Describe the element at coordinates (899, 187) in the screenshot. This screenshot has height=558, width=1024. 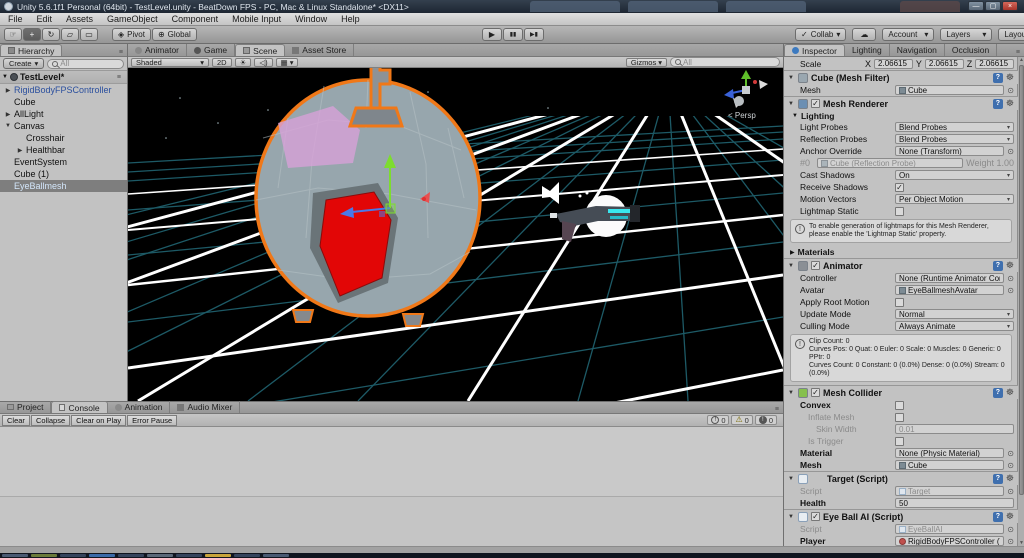
I see `receive-shadows-checkbox: ✓` at that location.